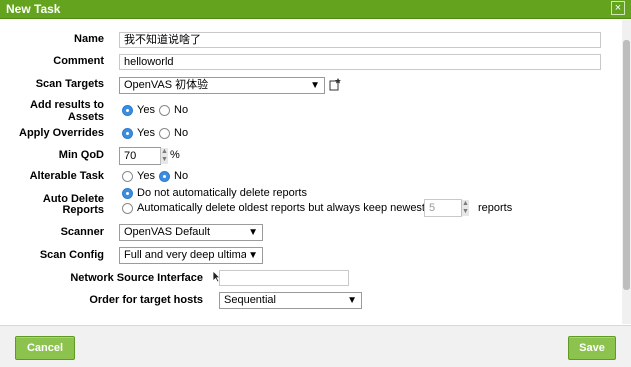  What do you see at coordinates (222, 85) in the screenshot?
I see `scan-targets-select: OpenVAS 初体验 ▼` at bounding box center [222, 85].